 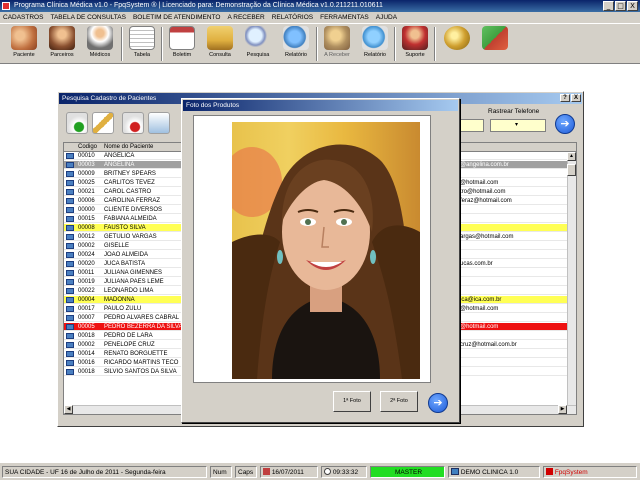 What do you see at coordinates (481, 300) in the screenshot?
I see `cell-email: ica@ica.com.br` at bounding box center [481, 300].